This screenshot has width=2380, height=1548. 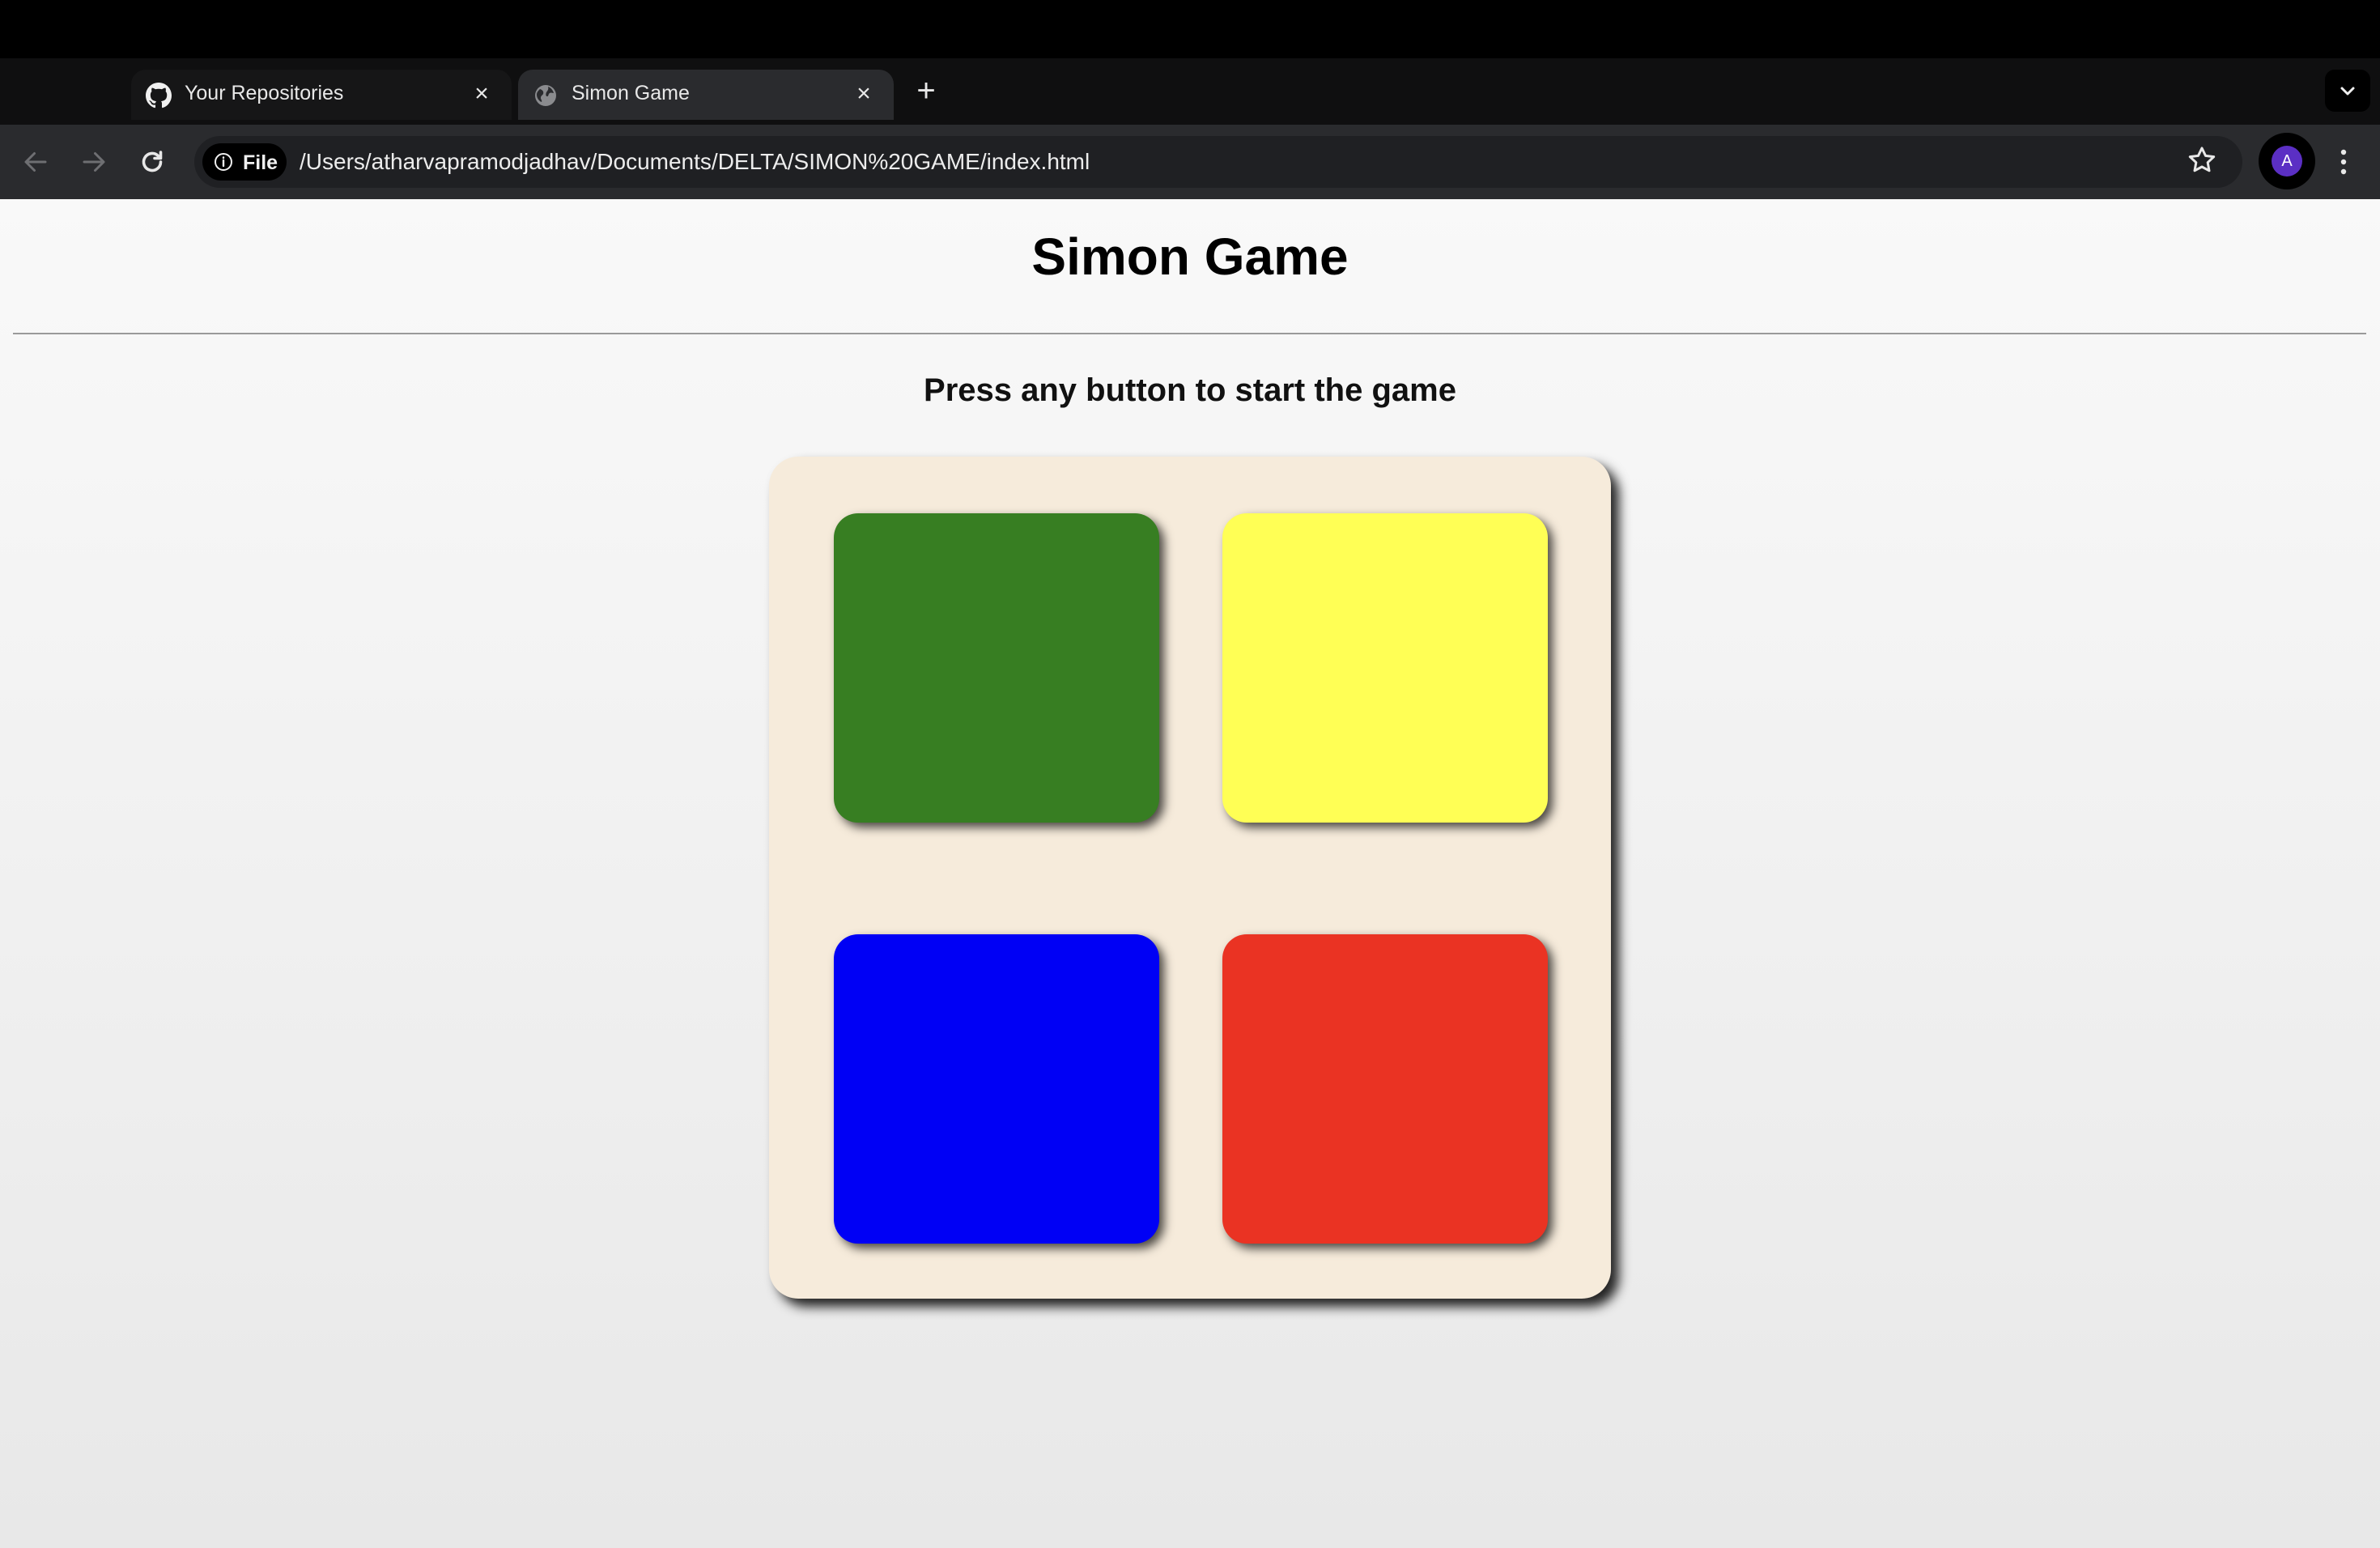 I want to click on site-info-chip: File, so click(x=245, y=162).